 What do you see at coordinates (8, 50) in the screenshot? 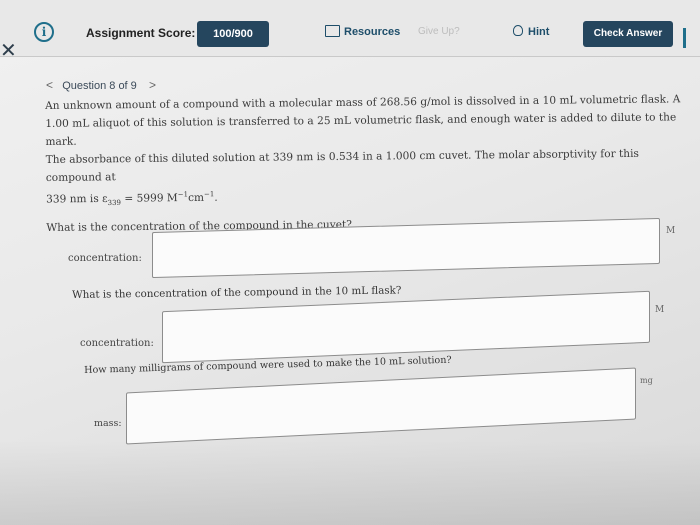
I see `close-icon: ✕` at bounding box center [8, 50].